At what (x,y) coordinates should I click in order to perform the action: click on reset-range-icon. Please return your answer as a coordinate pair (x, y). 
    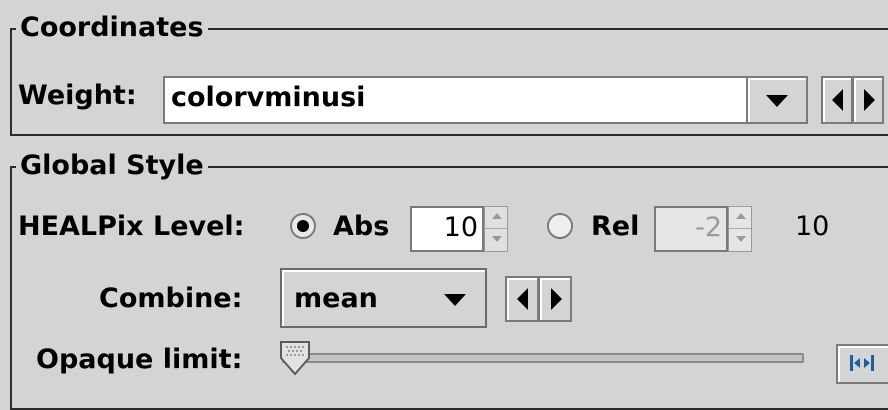
    Looking at the image, I should click on (862, 363).